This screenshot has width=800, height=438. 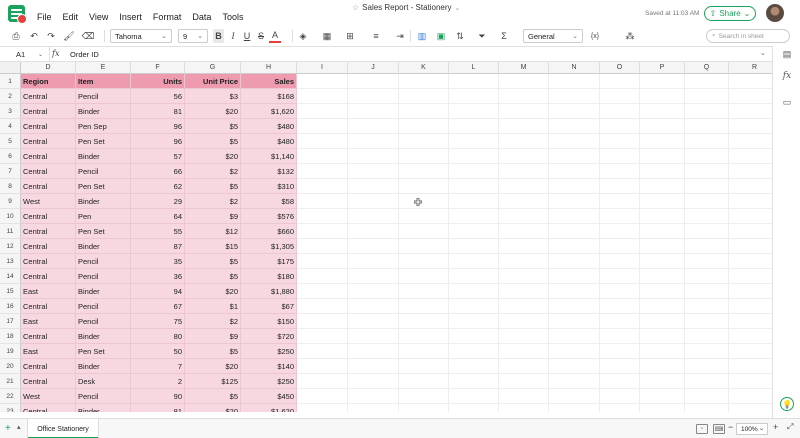 What do you see at coordinates (158, 291) in the screenshot?
I see `table-cell: 94` at bounding box center [158, 291].